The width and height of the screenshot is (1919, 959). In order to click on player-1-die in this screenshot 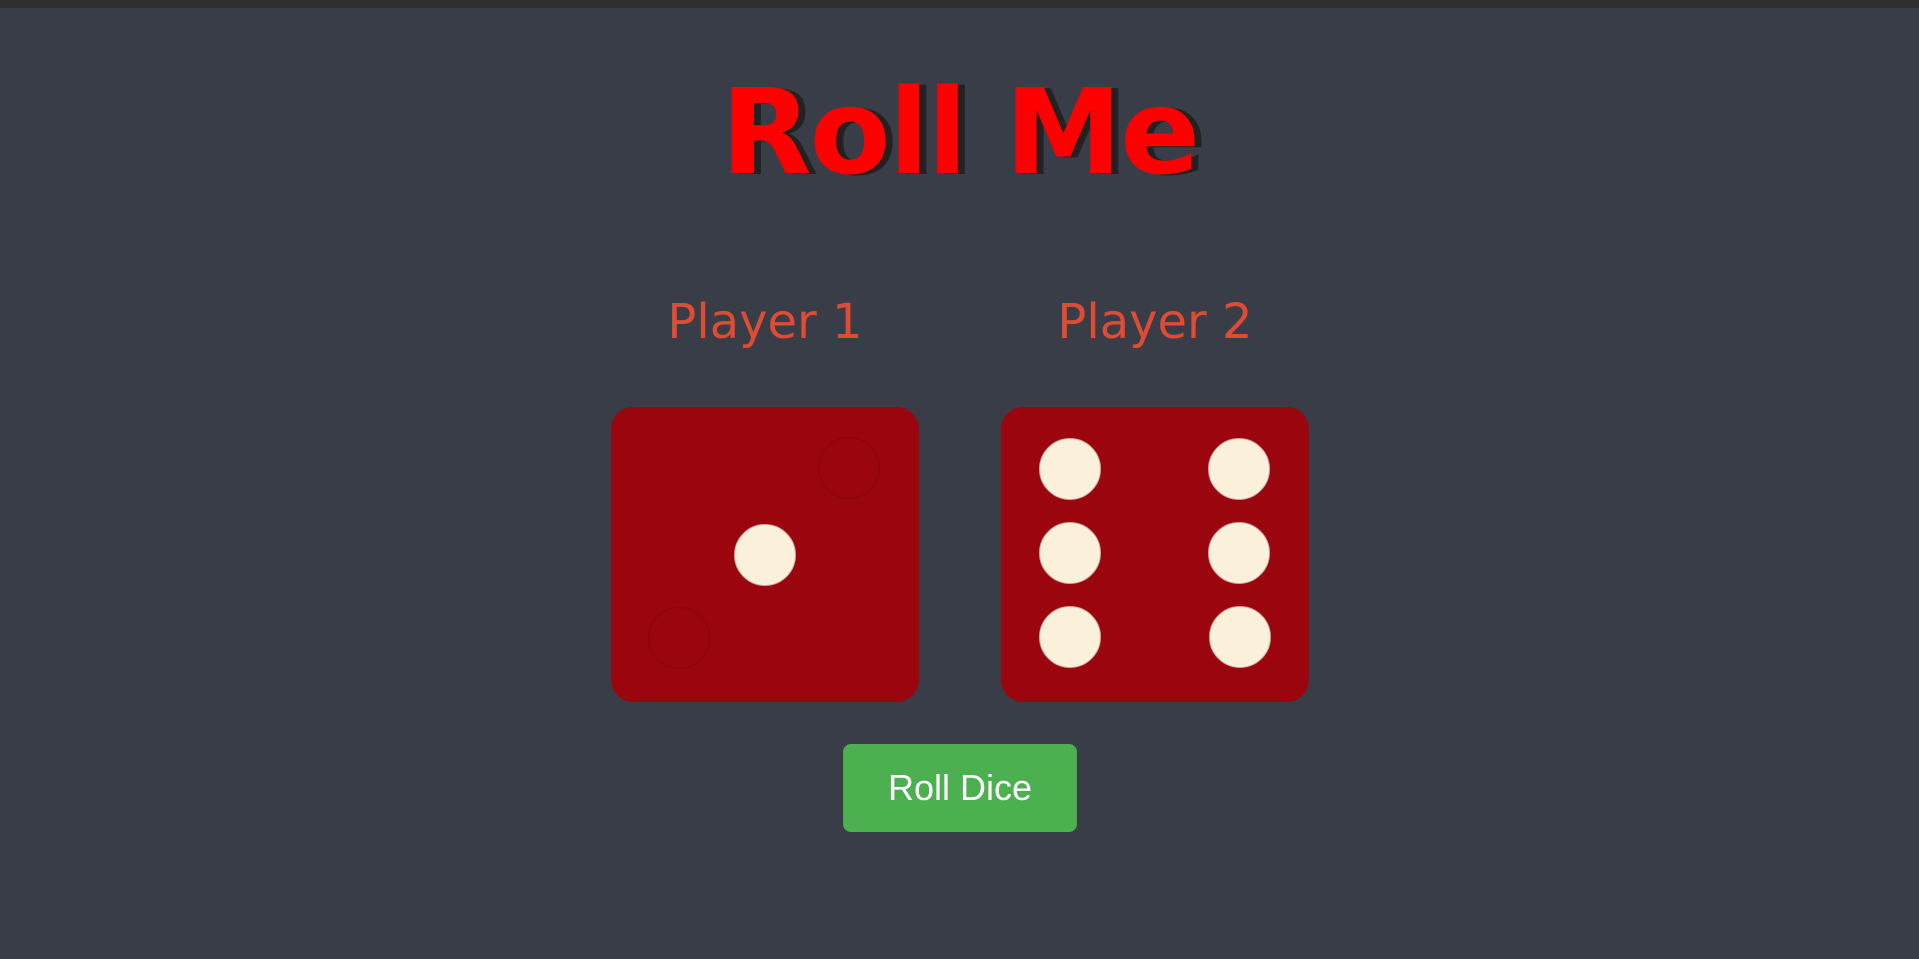, I will do `click(765, 554)`.